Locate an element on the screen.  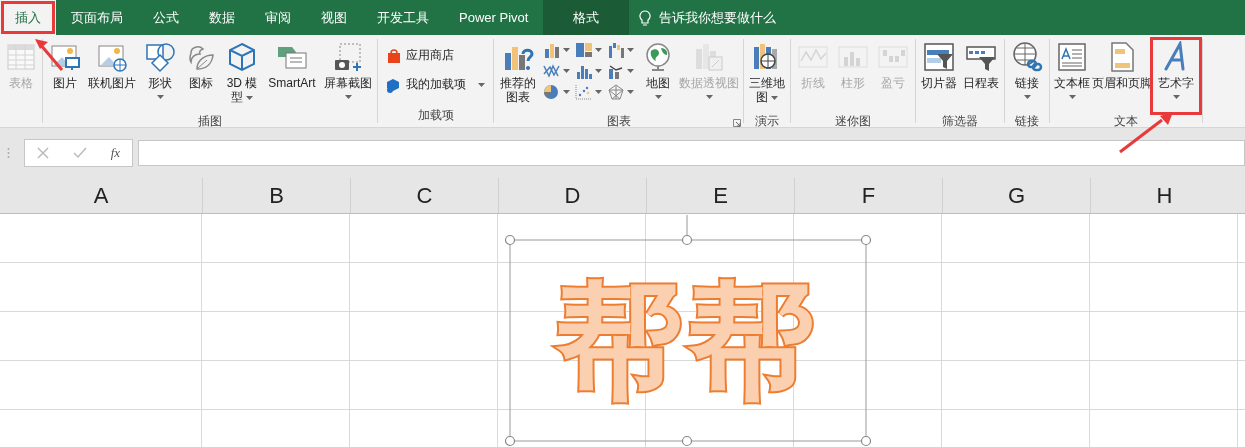
tell-me-field: 告诉我你想要做什么 is located at coordinates (759, 17).